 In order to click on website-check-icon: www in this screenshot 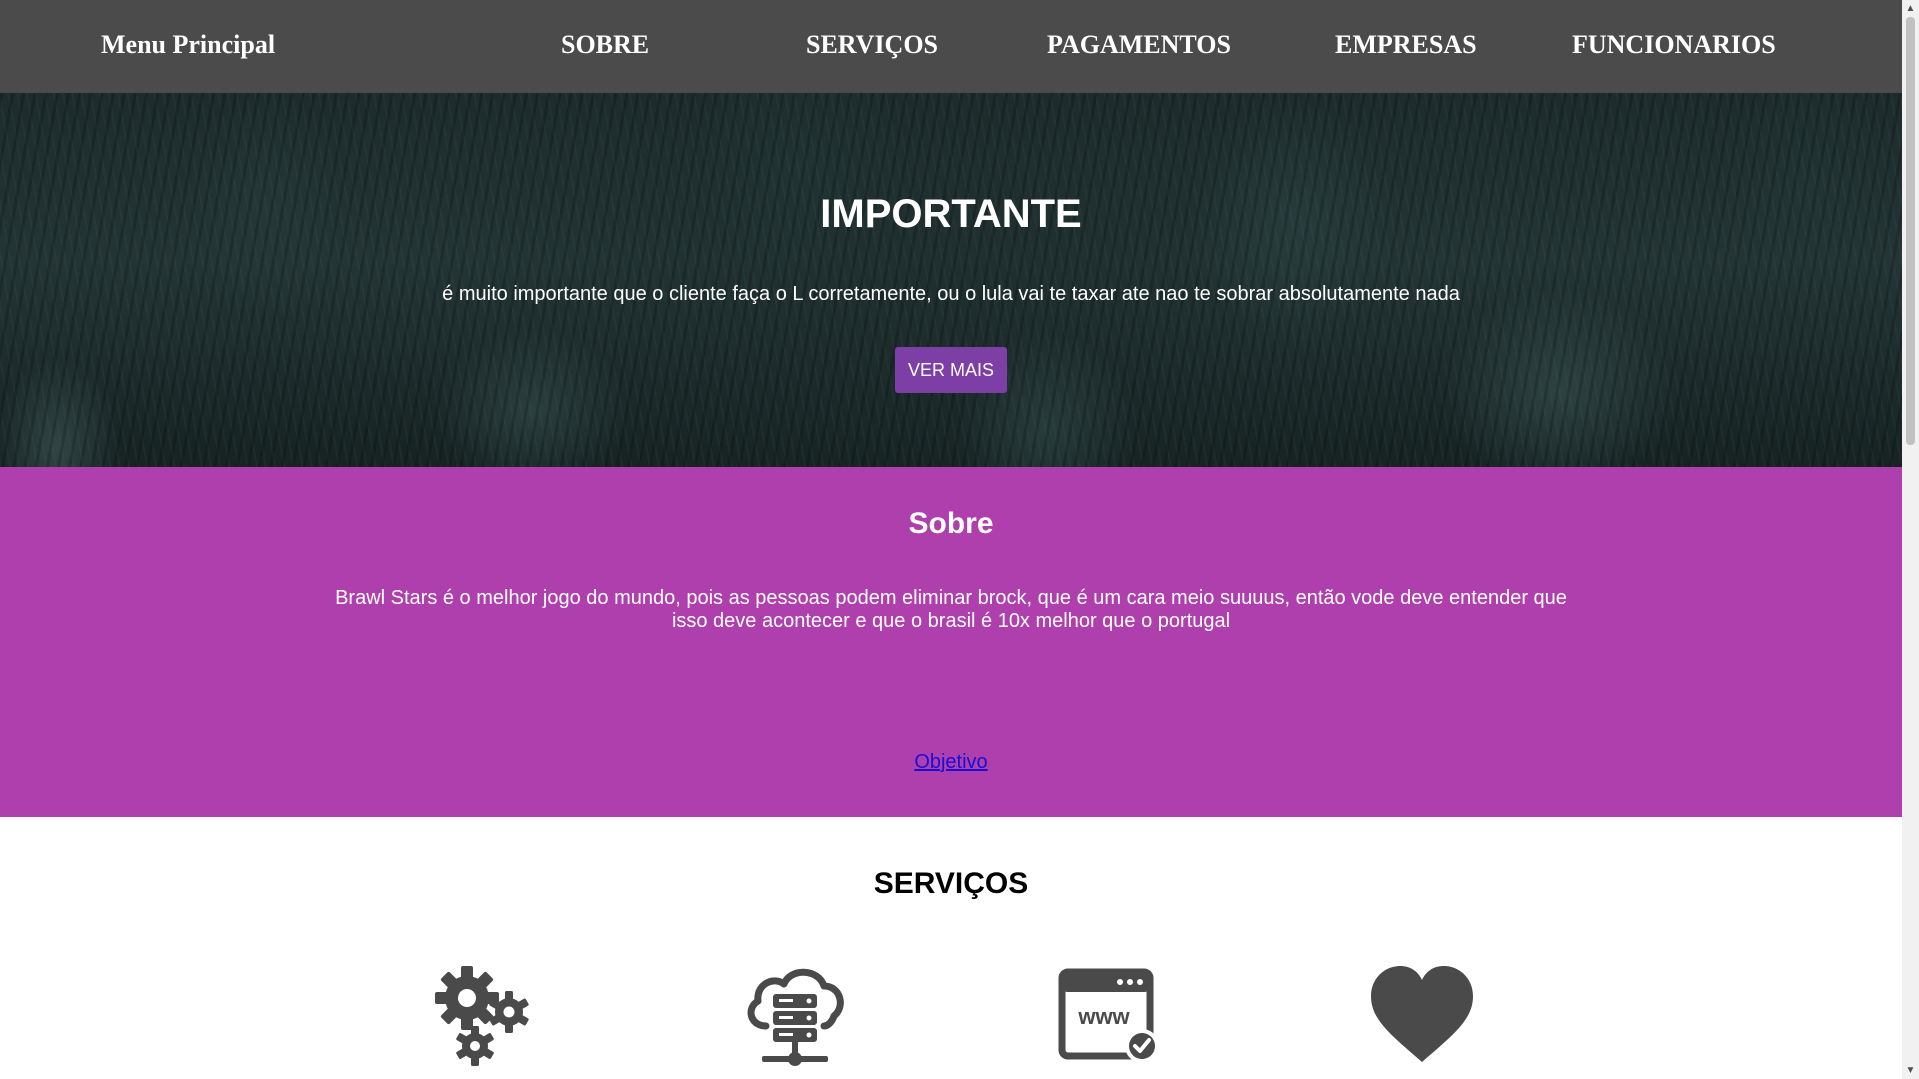, I will do `click(1108, 1015)`.